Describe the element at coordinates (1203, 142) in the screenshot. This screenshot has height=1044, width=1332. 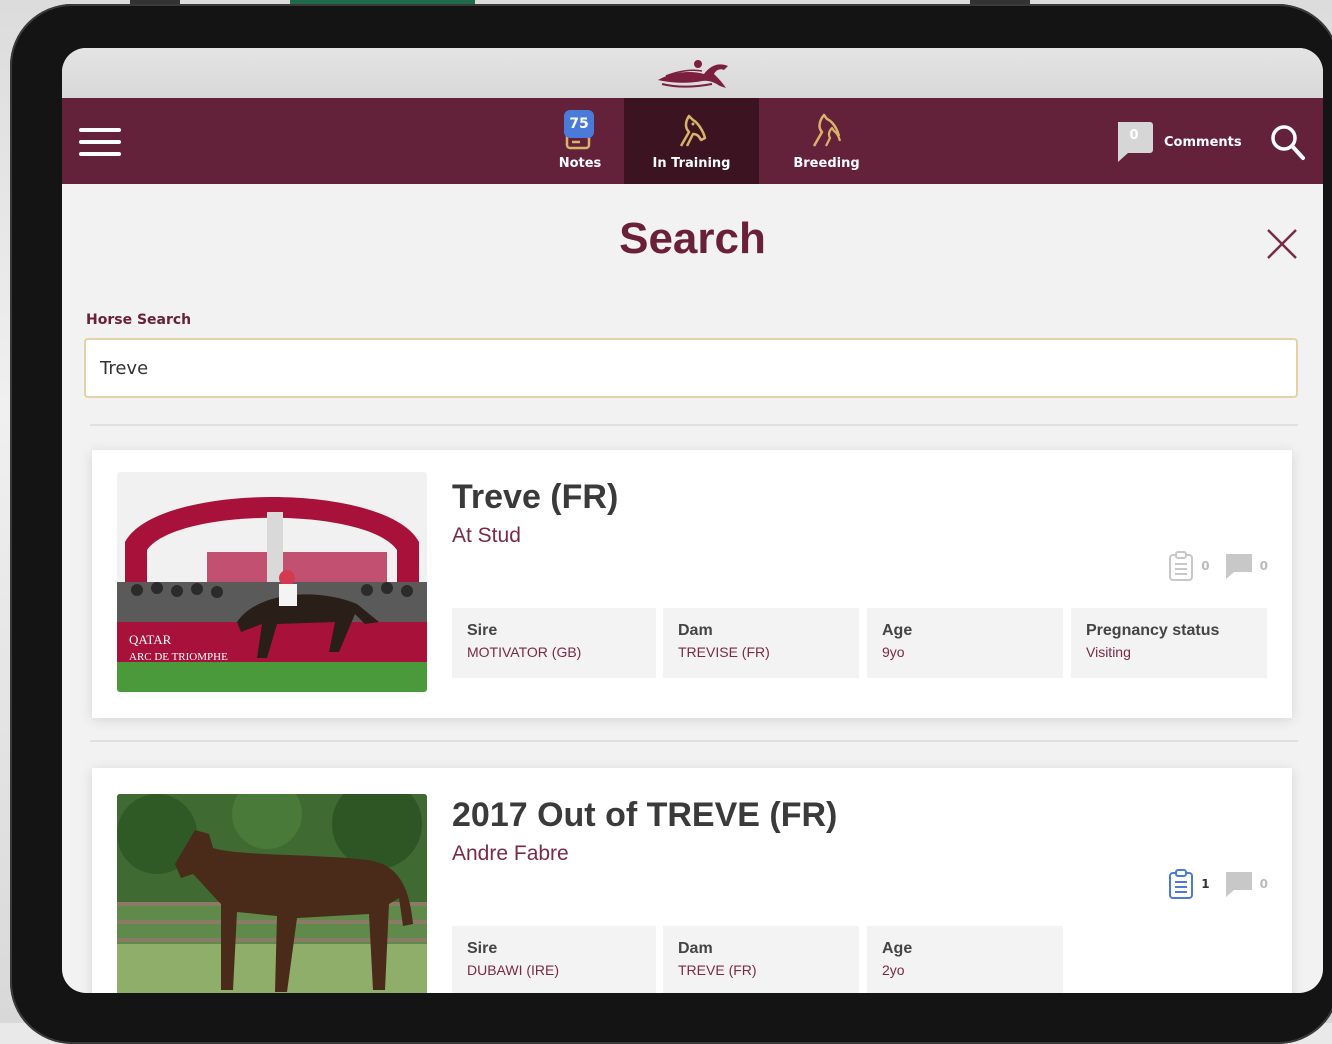
I see `comments-label: Comments` at that location.